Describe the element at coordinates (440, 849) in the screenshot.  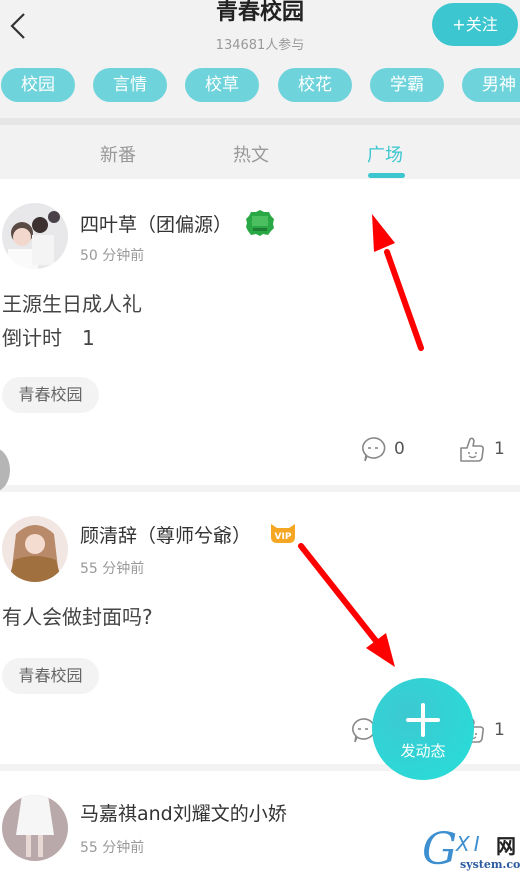
I see `watermark-g: G` at that location.